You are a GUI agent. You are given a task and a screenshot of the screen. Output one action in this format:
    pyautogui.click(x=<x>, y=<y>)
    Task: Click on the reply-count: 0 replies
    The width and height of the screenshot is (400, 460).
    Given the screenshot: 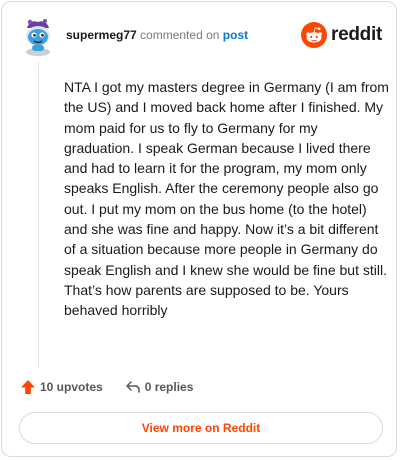 What is the action you would take?
    pyautogui.click(x=169, y=387)
    